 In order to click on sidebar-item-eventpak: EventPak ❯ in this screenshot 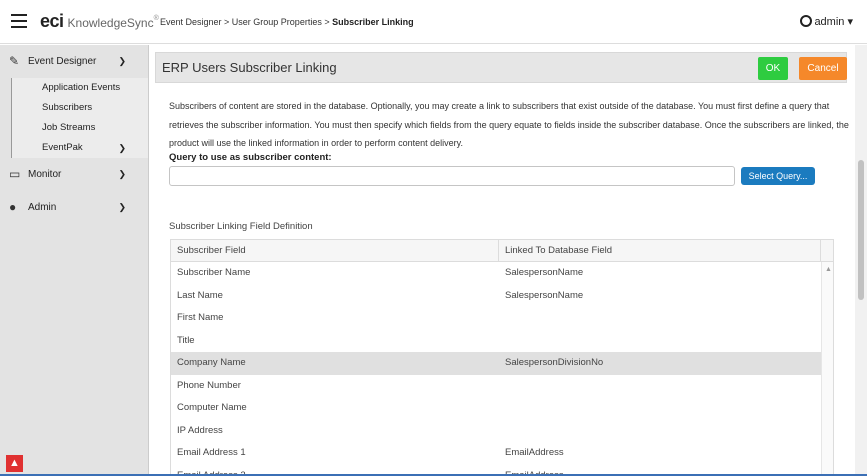, I will do `click(80, 148)`.